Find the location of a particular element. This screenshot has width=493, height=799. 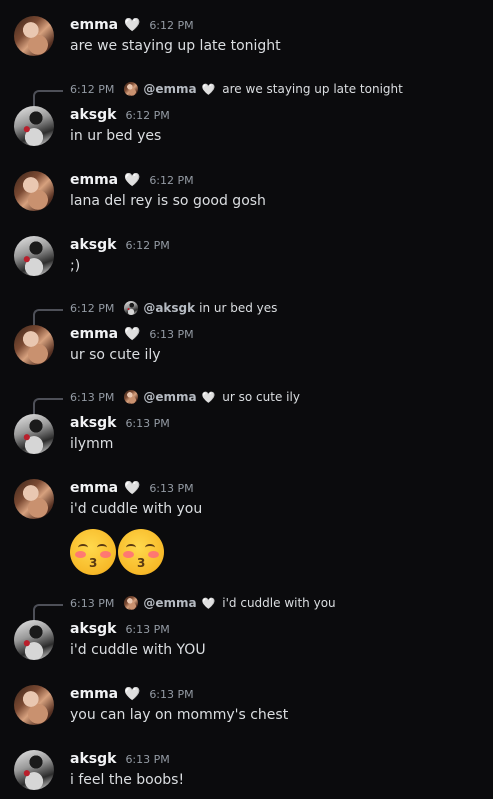

reply-preview: 6:13 PM @emma 🤍 i'd cuddle with you is located at coordinates (203, 603).